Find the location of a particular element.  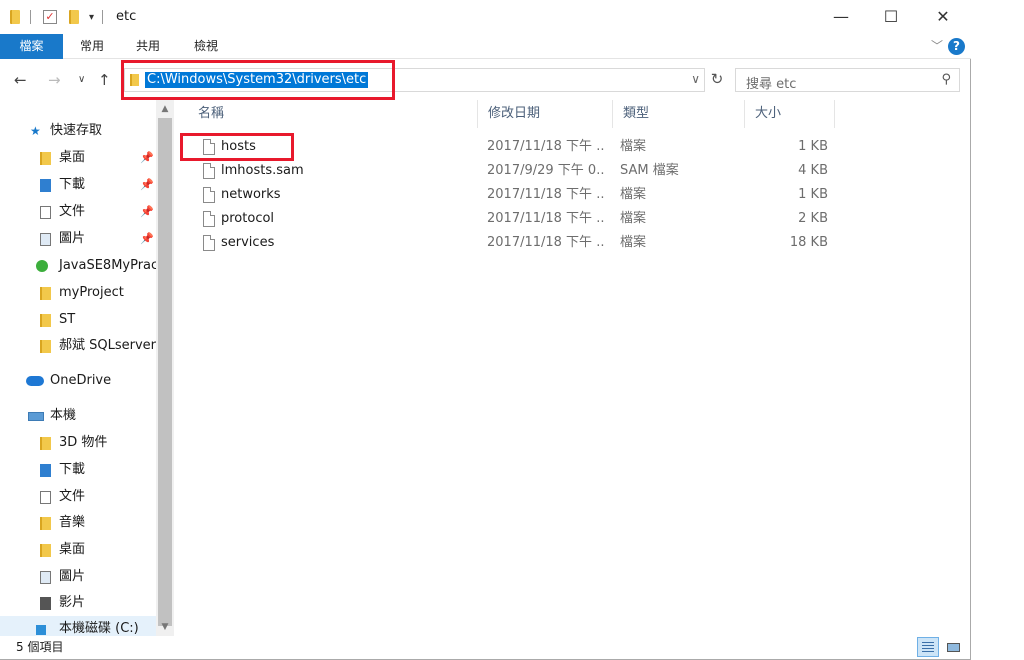

nav-item-label: 影片 is located at coordinates (72, 602).